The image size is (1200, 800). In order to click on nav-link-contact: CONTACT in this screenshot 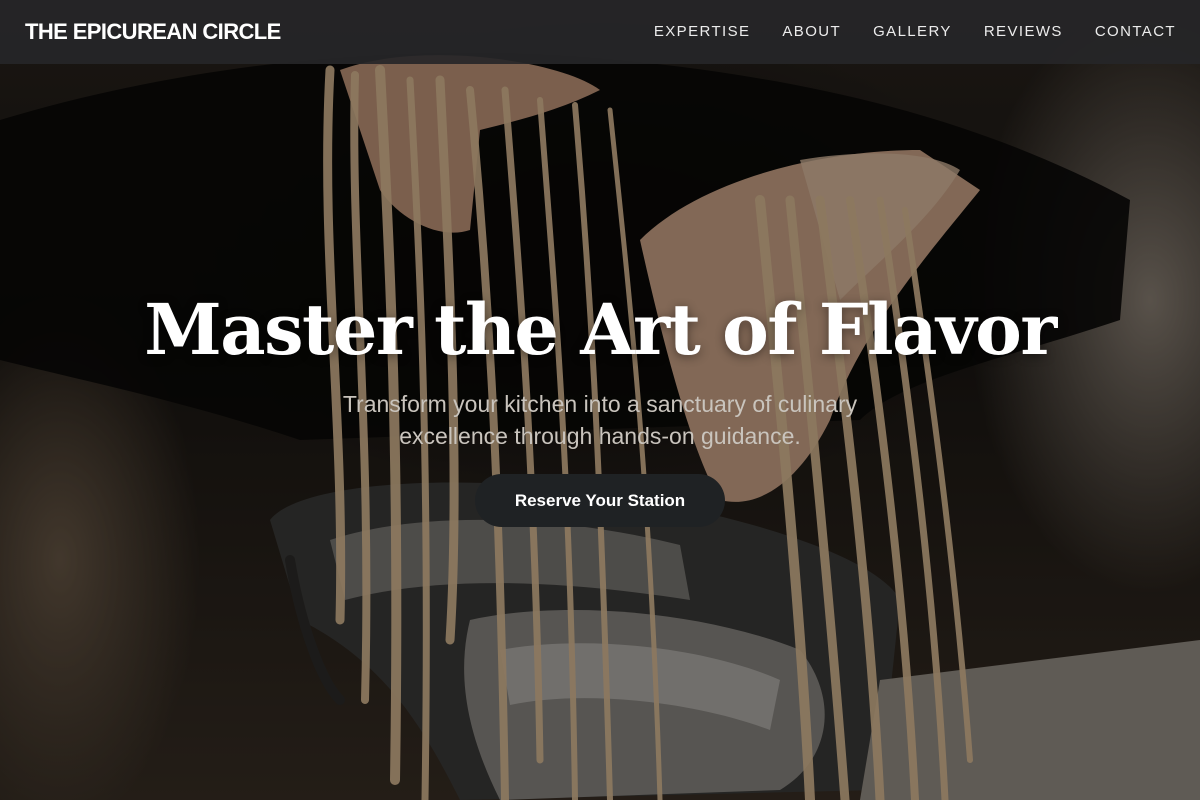, I will do `click(1135, 31)`.